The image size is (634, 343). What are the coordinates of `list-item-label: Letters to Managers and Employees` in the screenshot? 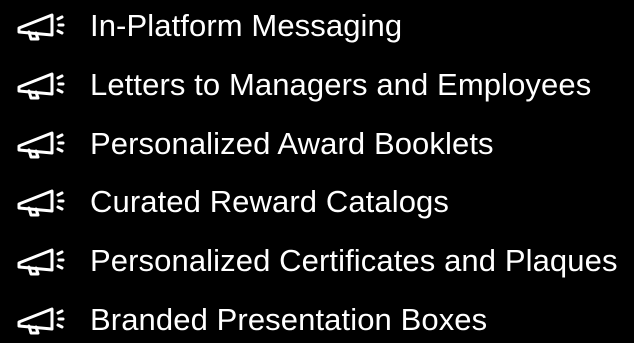 It's located at (341, 84).